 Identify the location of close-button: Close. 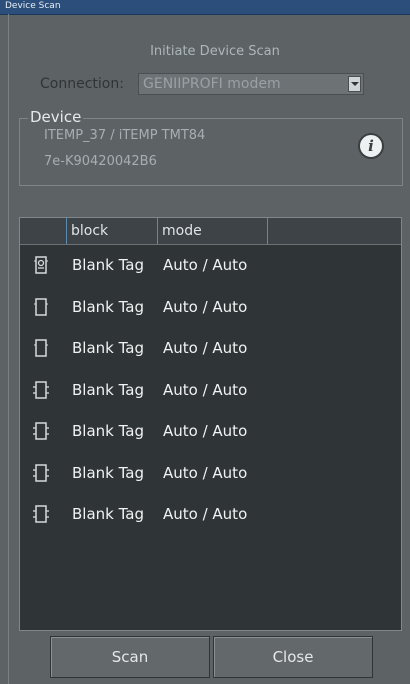
(293, 657).